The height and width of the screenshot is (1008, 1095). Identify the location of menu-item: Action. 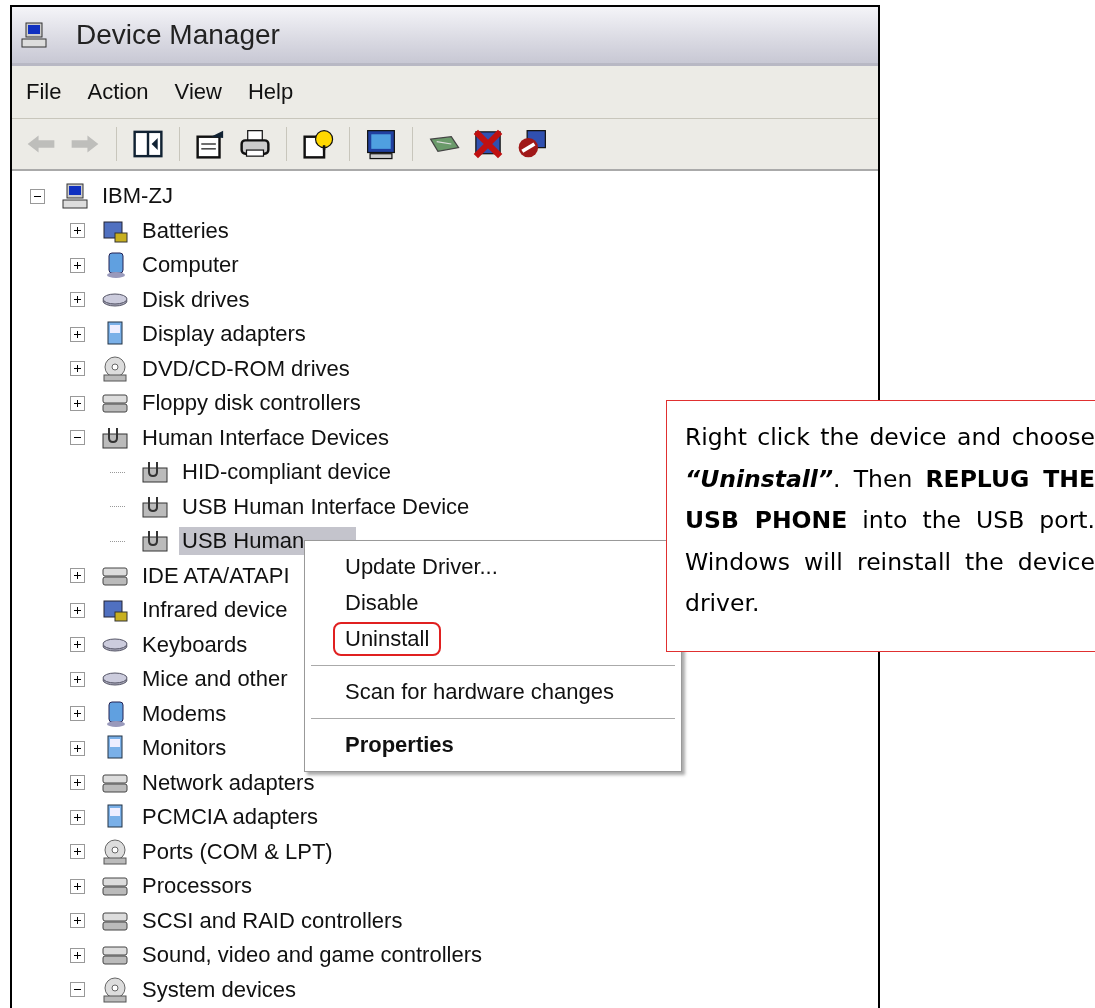
(118, 92).